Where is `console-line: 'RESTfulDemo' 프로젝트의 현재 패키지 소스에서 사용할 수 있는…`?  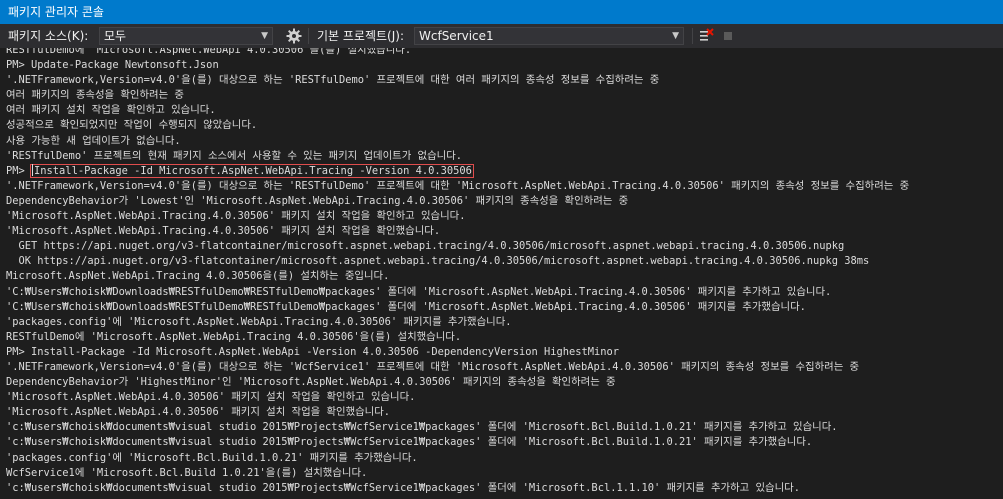 console-line: 'RESTfulDemo' 프로젝트의 현재 패키지 소스에서 사용할 수 있는… is located at coordinates (234, 155).